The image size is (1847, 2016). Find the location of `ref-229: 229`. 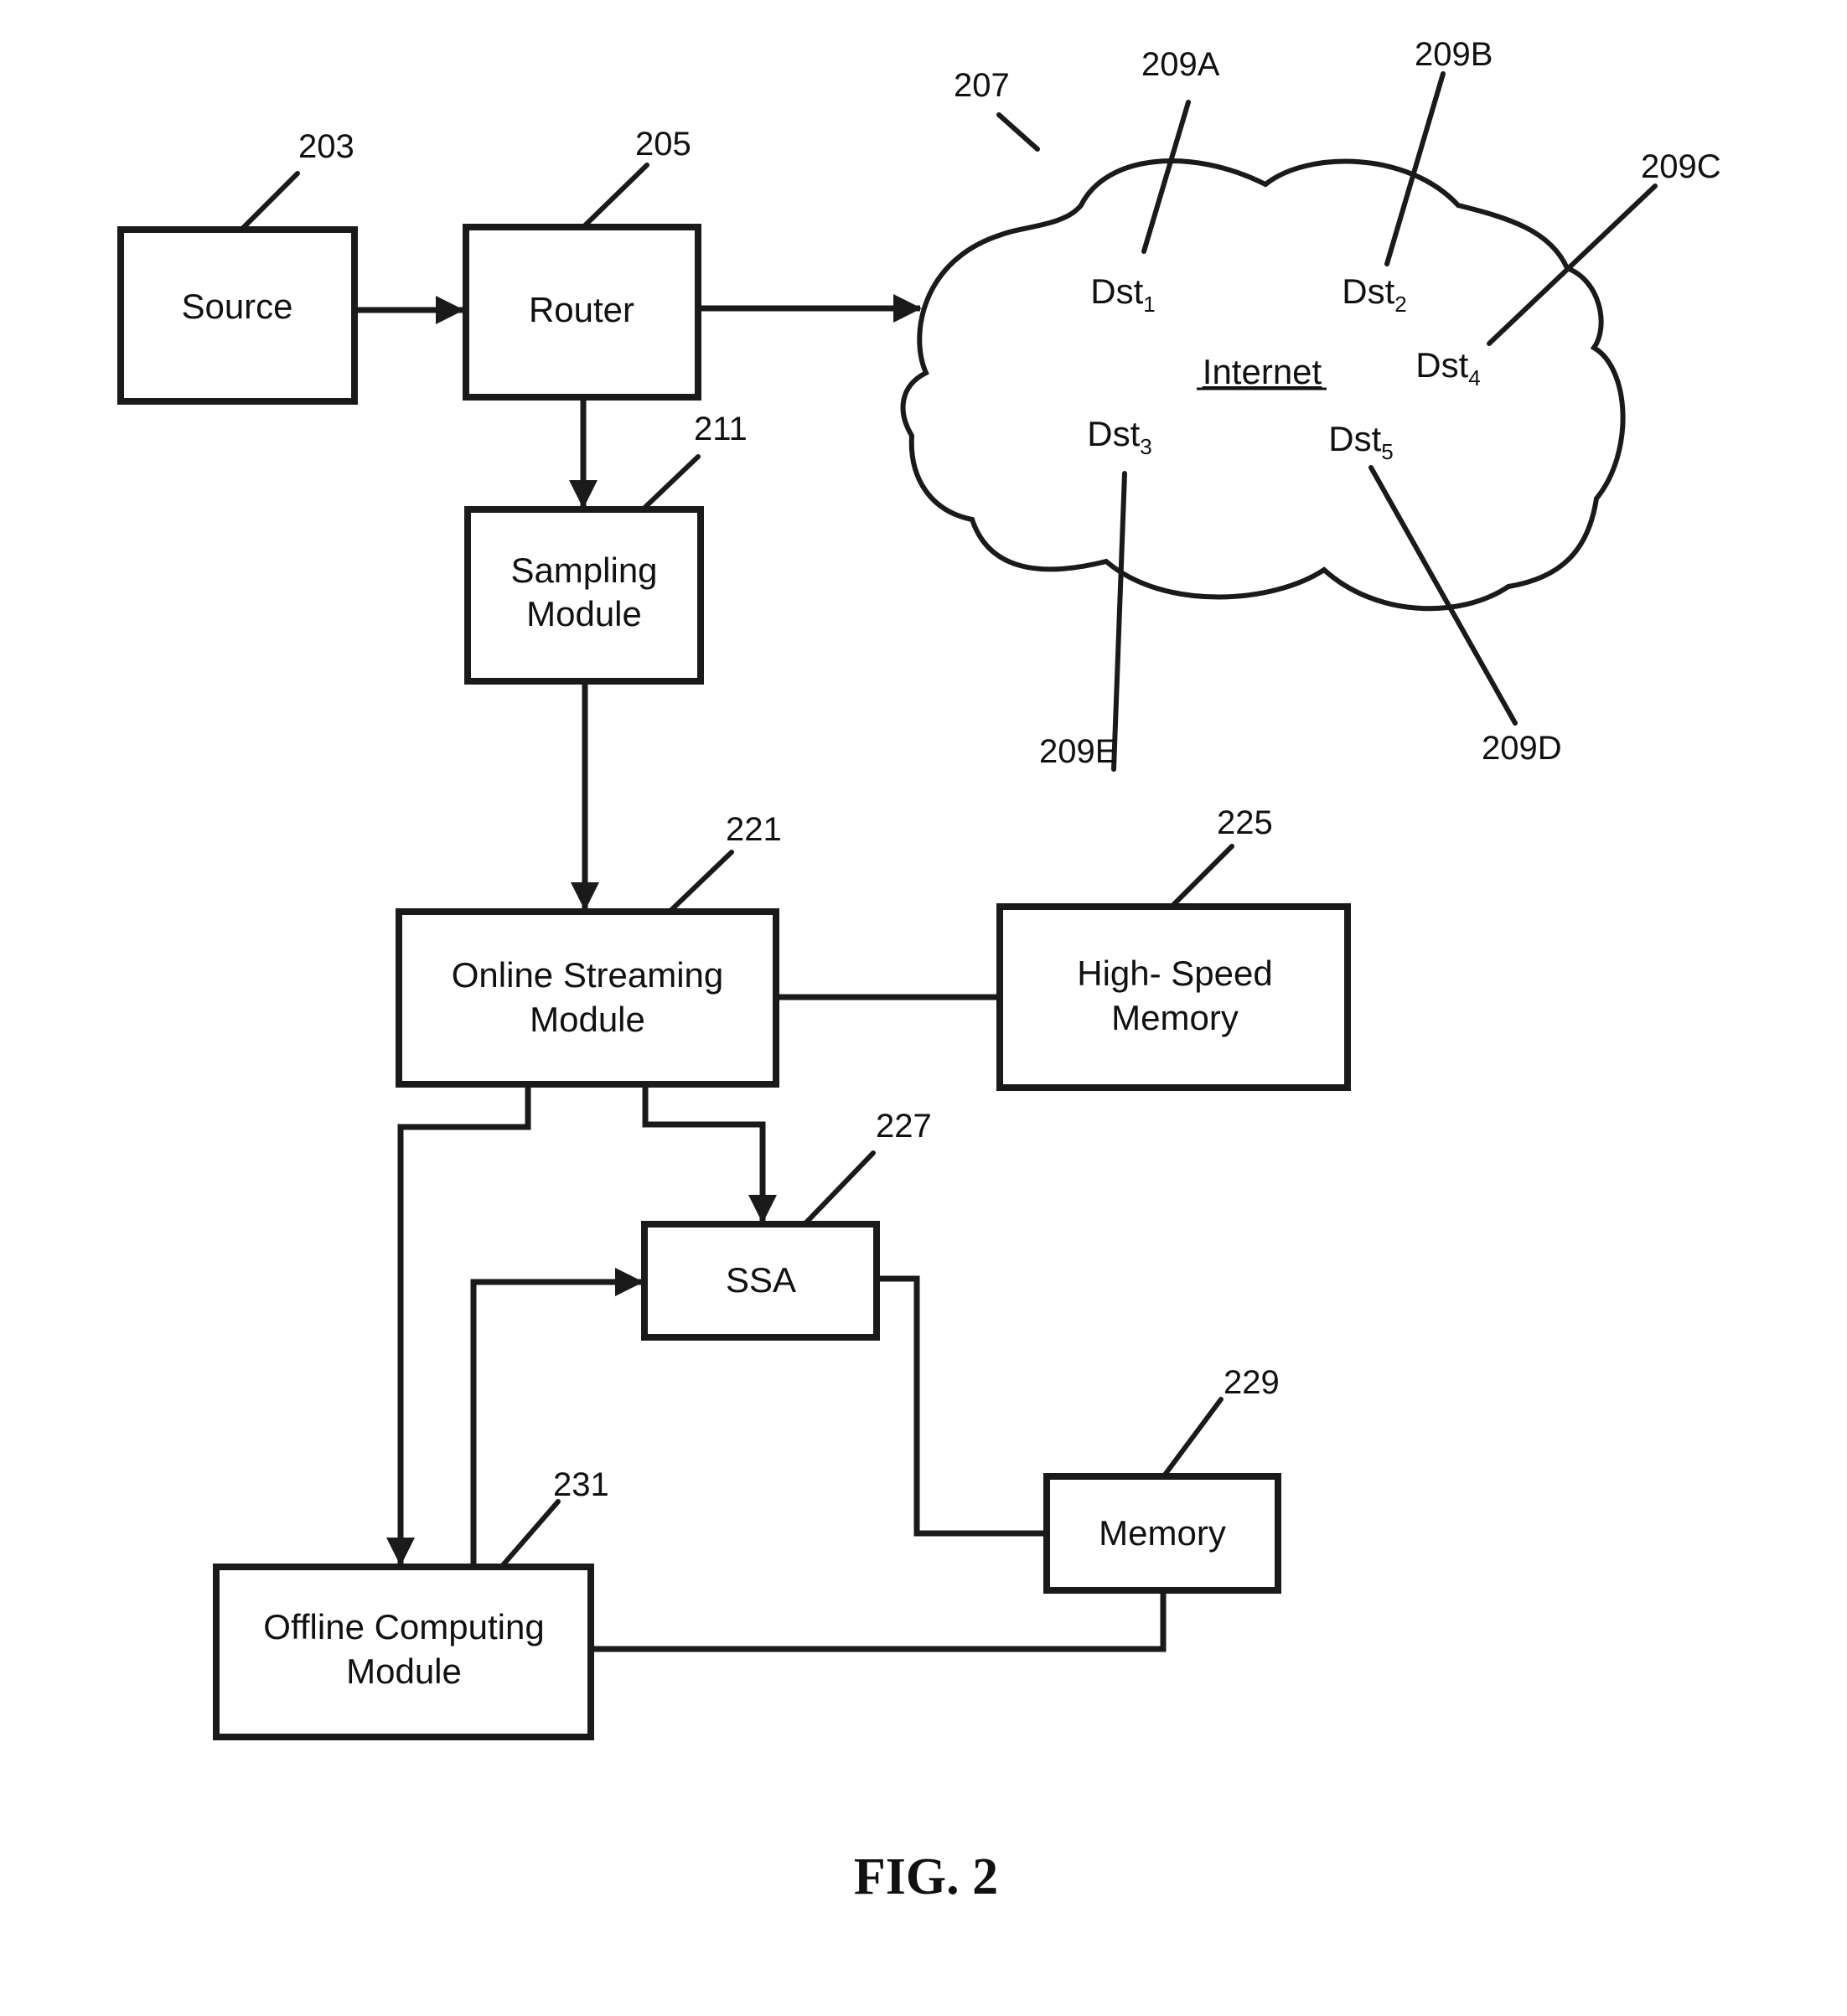

ref-229: 229 is located at coordinates (1252, 1382).